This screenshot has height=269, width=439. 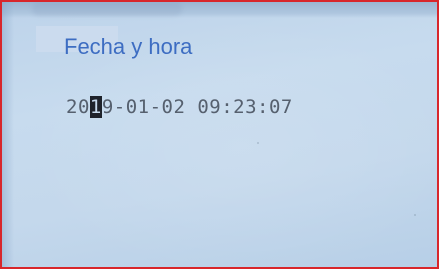 I want to click on edit-cursor: 1, so click(x=95, y=107).